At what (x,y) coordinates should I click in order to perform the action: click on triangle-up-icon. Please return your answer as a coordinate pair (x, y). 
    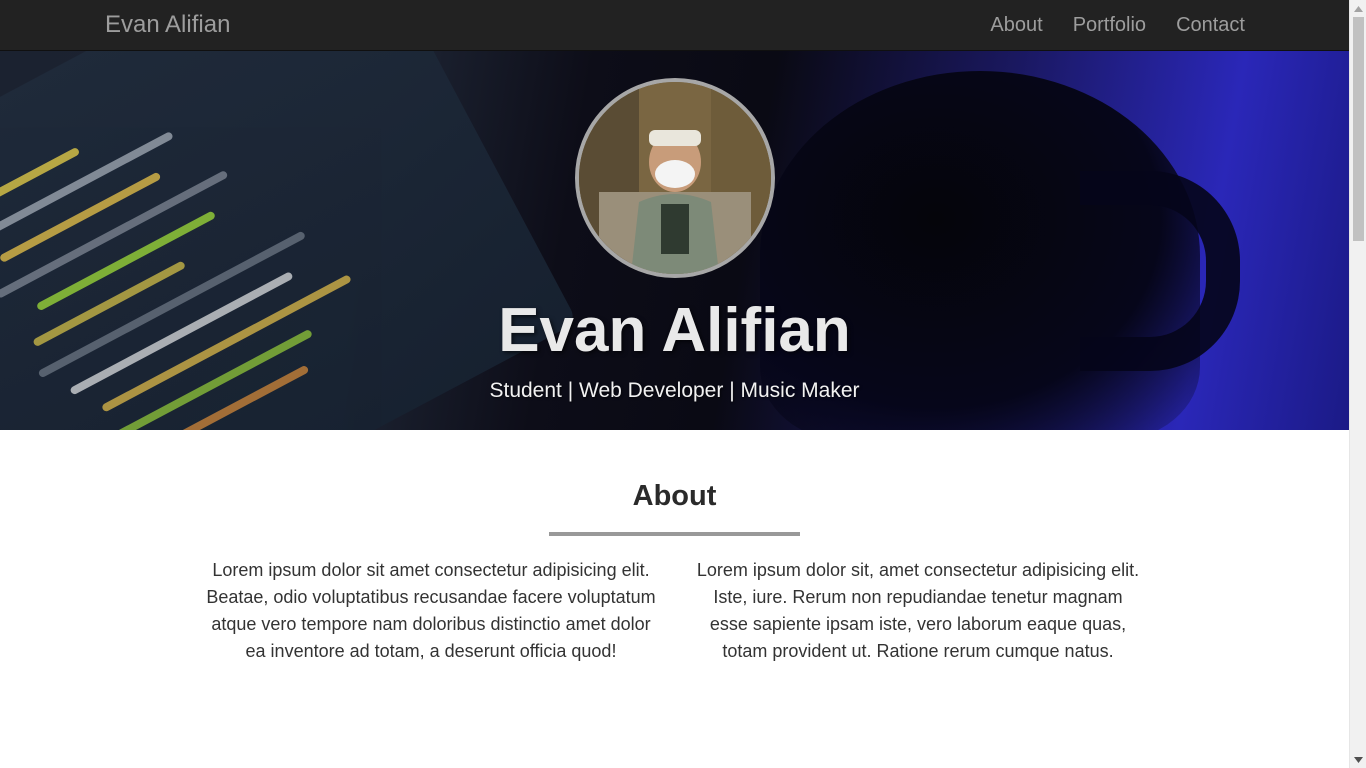
    Looking at the image, I should click on (1358, 8).